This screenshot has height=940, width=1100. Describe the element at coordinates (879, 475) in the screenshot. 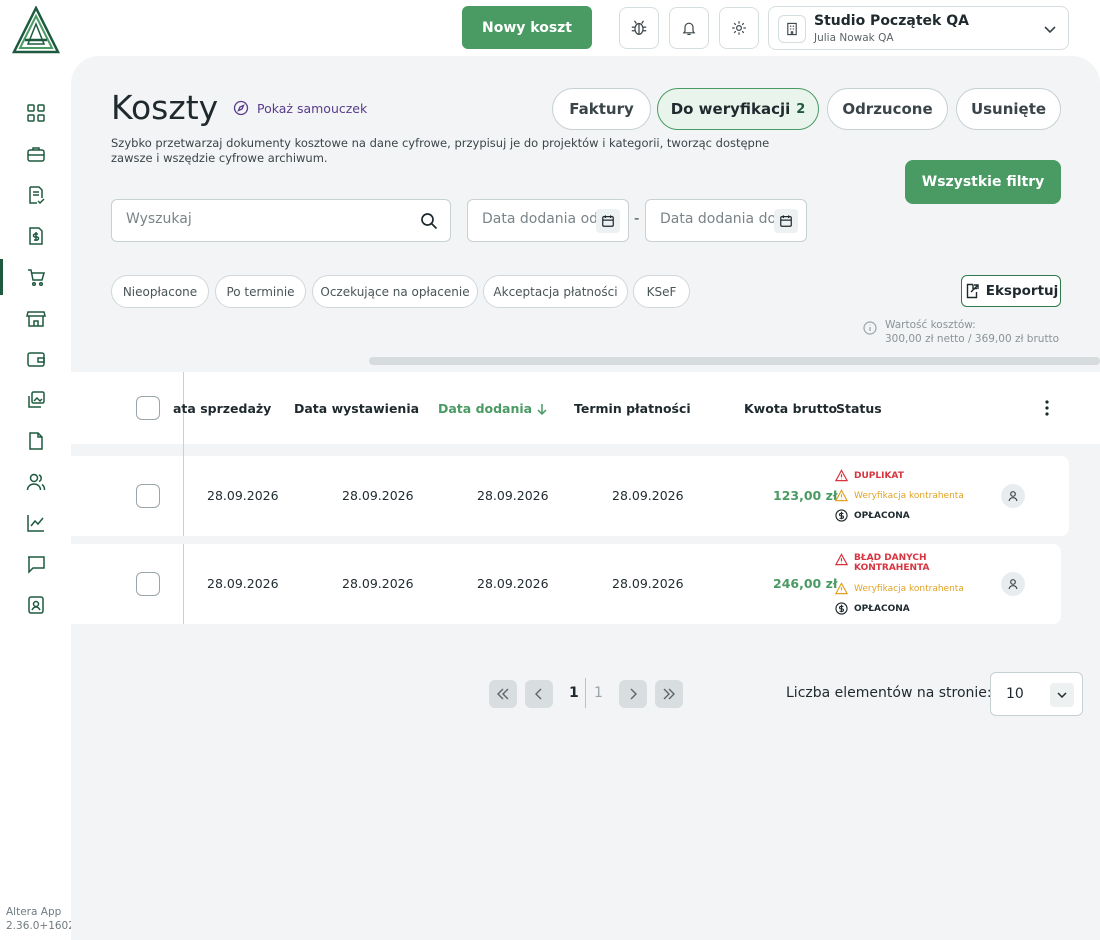

I see `status-text: DUPLIKAT` at that location.